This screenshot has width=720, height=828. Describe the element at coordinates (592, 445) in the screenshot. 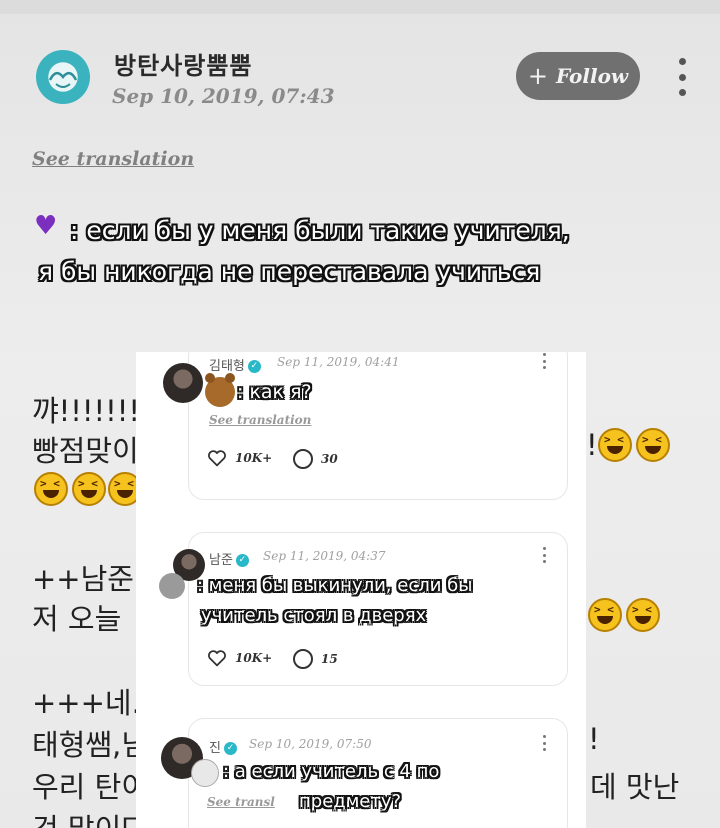

I see `body-line-2-end: !` at that location.